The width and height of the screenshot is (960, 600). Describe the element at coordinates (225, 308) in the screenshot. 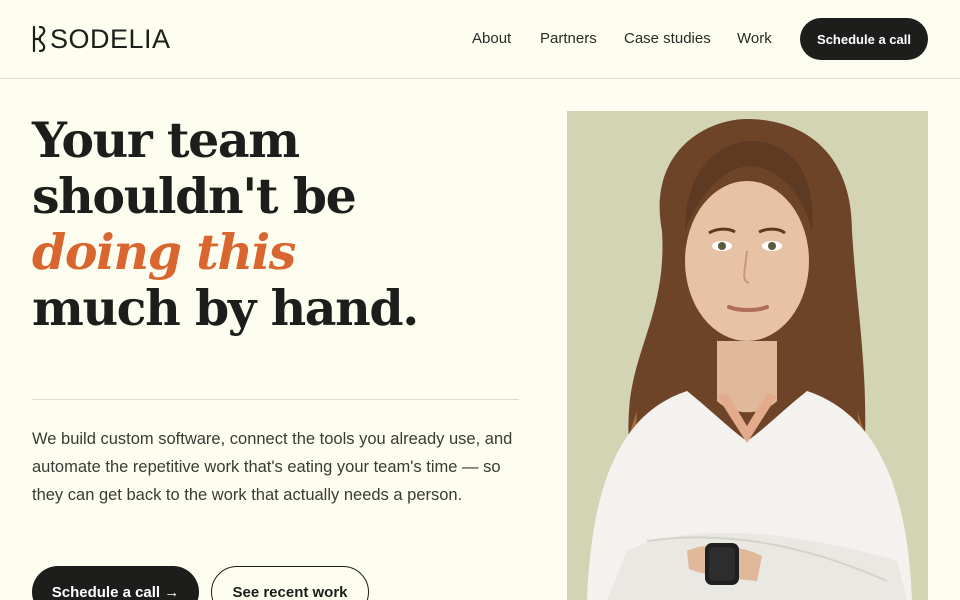

I see `headline-line-4: much by hand.` at that location.